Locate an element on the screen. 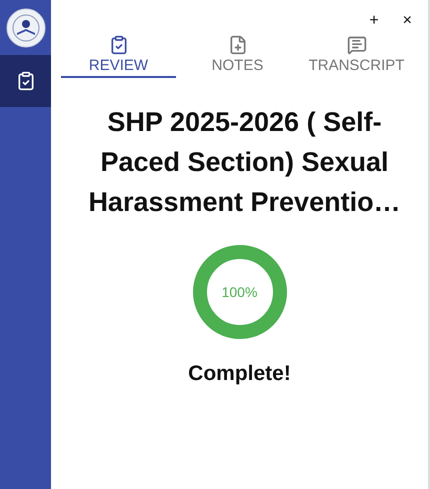  tab: TRANSCRIPT is located at coordinates (356, 55).